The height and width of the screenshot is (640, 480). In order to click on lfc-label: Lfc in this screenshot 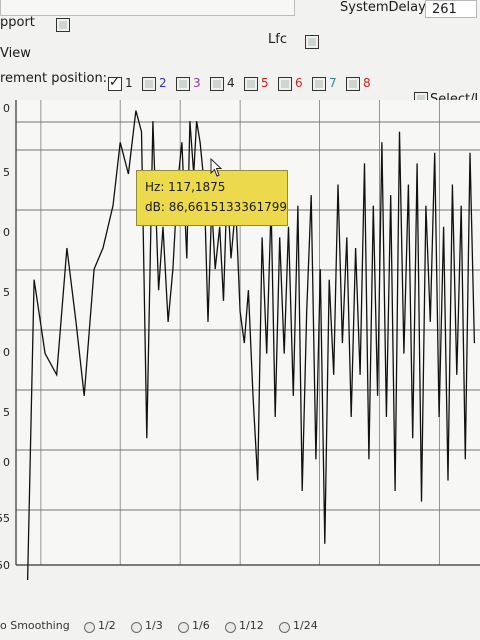, I will do `click(277, 39)`.